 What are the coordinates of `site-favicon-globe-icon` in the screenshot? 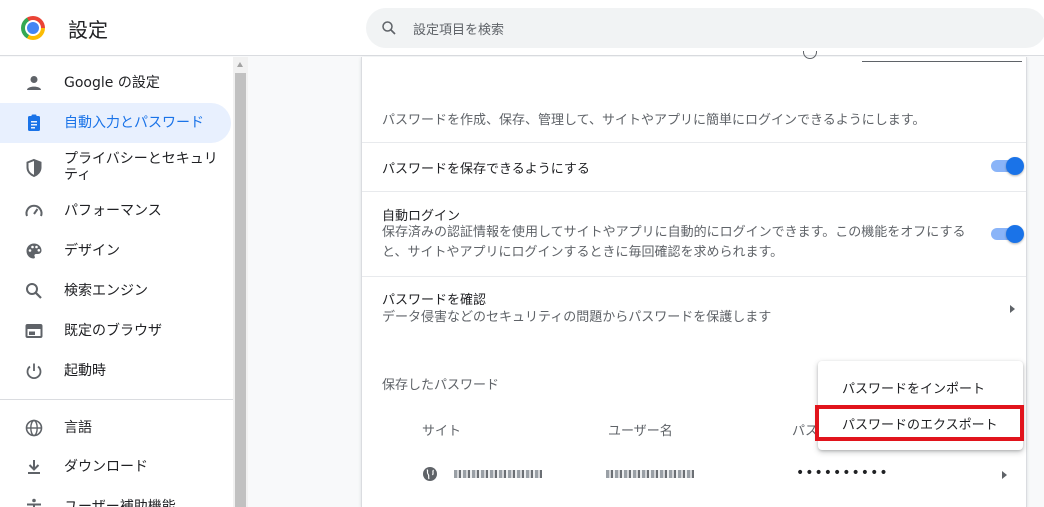 It's located at (430, 474).